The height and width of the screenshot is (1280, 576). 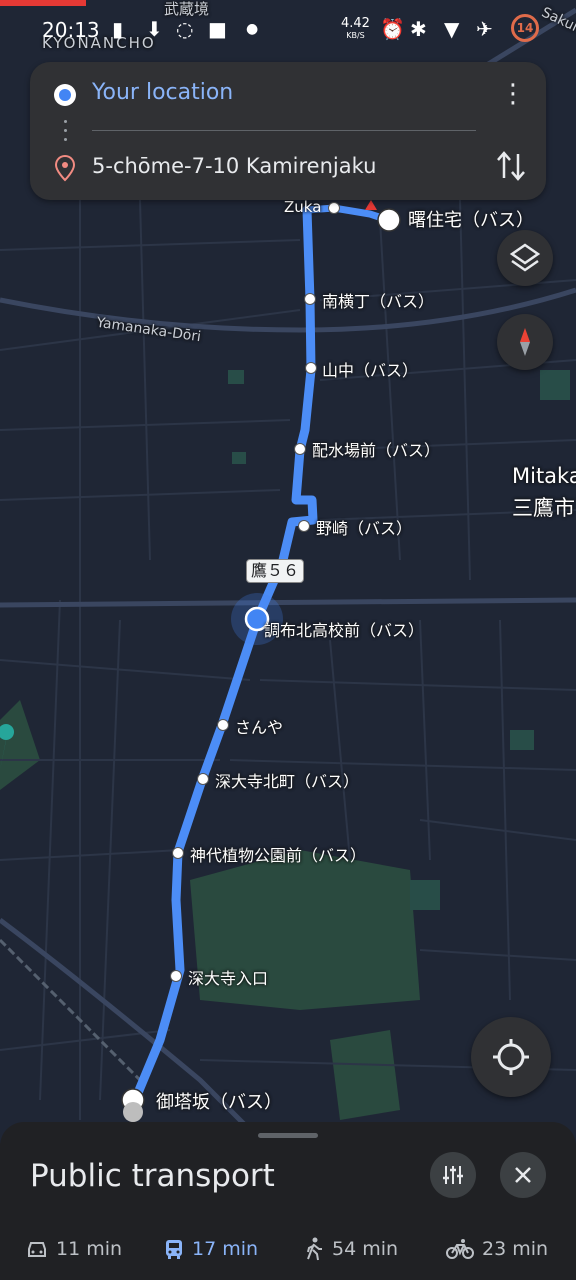 I want to click on recording-indicator, so click(x=43, y=3).